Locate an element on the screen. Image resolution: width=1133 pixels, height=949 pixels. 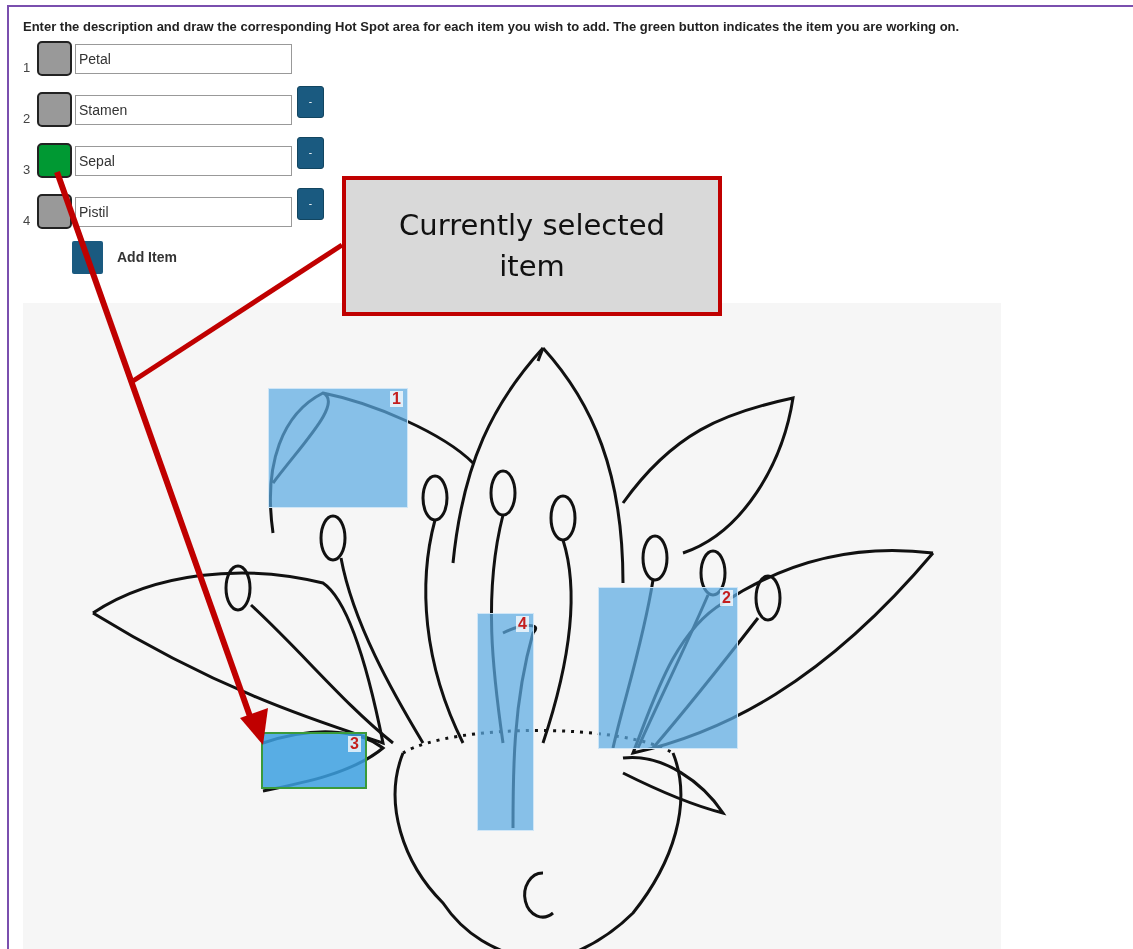
item-number: 1 is located at coordinates (27, 67).